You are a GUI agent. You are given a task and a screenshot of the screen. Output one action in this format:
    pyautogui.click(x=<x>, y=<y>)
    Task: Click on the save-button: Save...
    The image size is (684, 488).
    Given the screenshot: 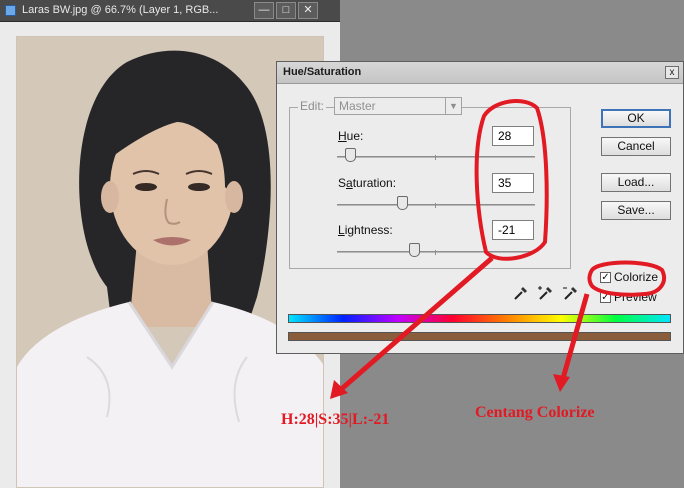 What is the action you would take?
    pyautogui.click(x=636, y=210)
    